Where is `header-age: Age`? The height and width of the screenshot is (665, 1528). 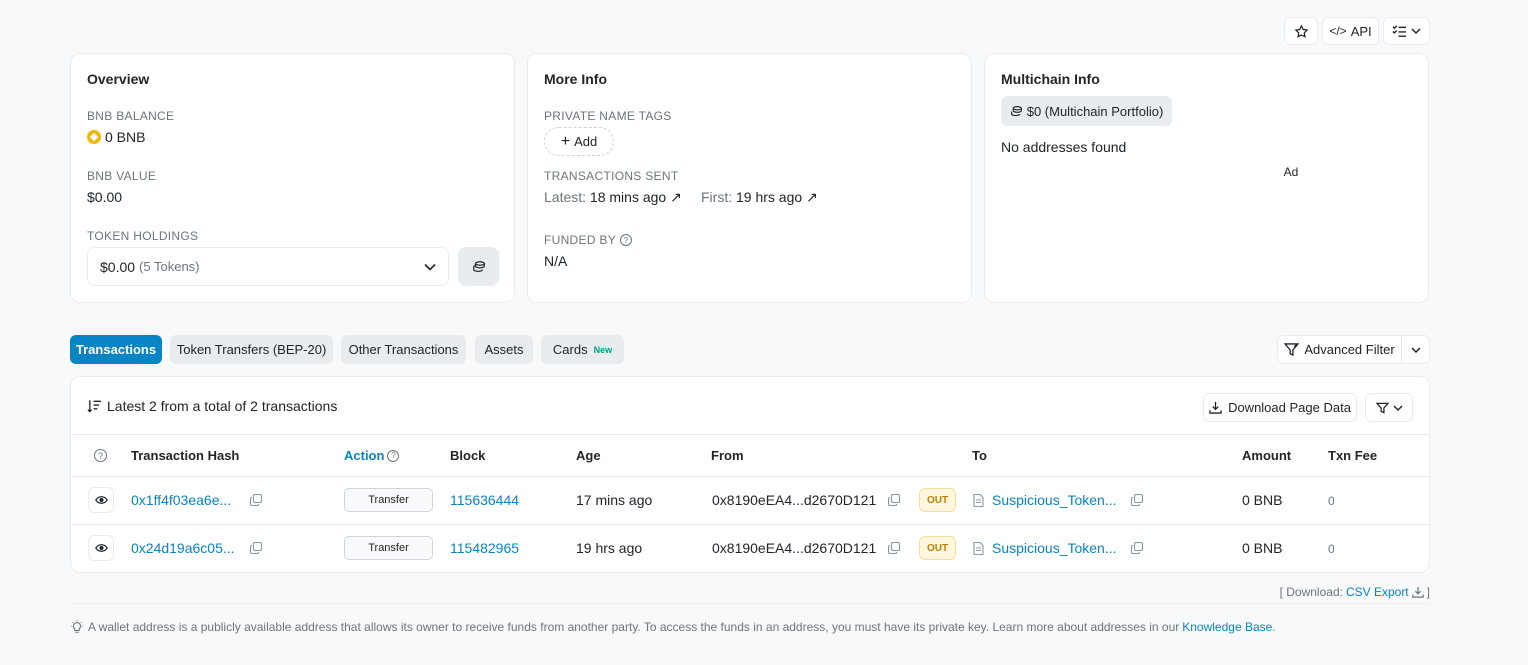
header-age: Age is located at coordinates (588, 455).